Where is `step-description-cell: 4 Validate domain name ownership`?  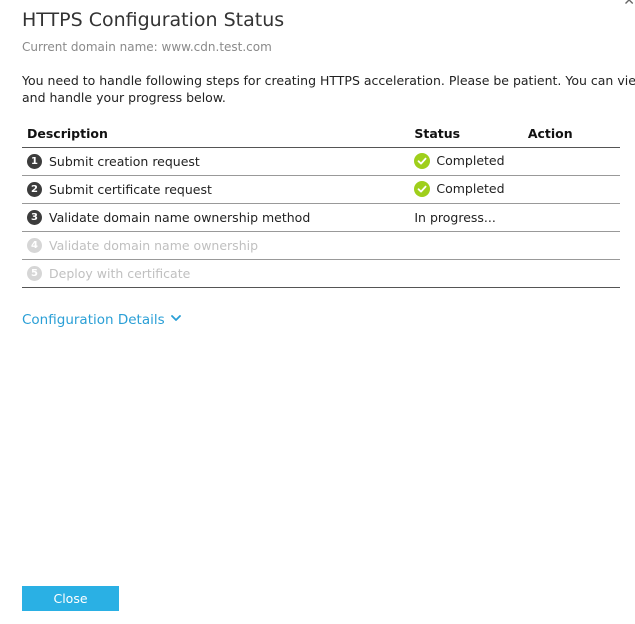
step-description-cell: 4 Validate domain name ownership is located at coordinates (216, 245).